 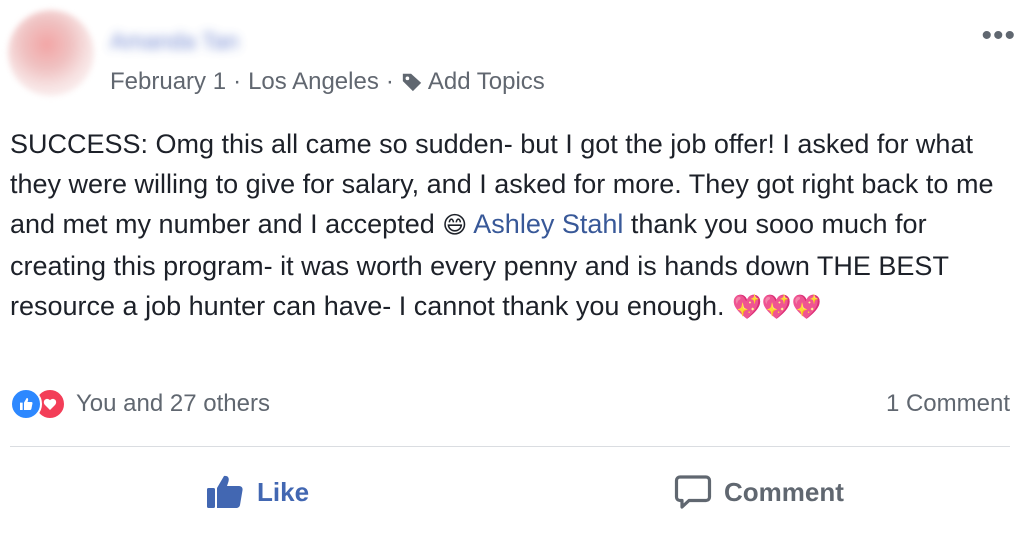 What do you see at coordinates (455, 225) in the screenshot?
I see `smile-emoji: 😄` at bounding box center [455, 225].